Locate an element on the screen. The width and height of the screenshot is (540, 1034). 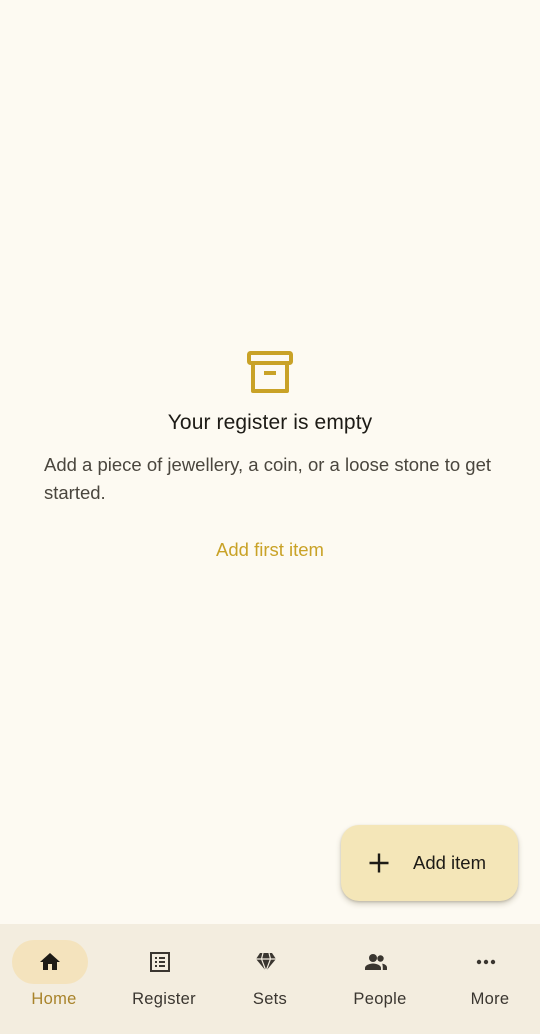
gem-icon is located at coordinates (266, 962).